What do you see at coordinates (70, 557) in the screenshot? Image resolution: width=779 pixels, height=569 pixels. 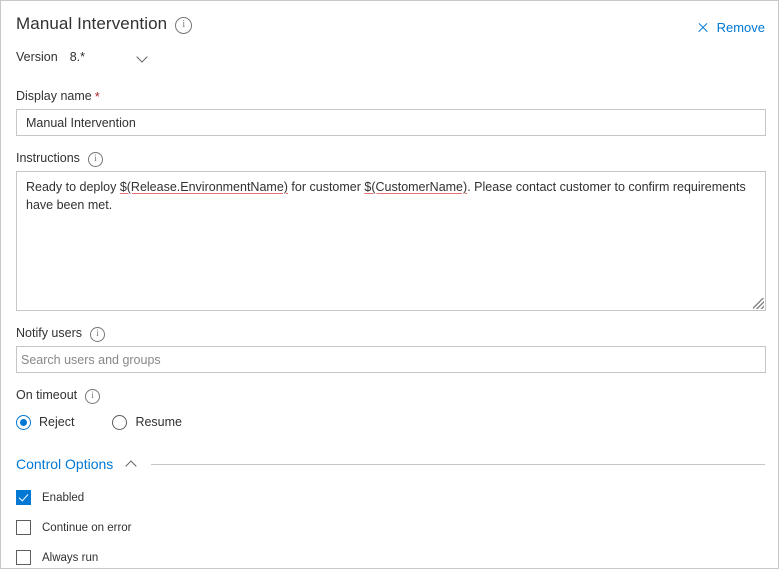 I see `checkbox-always-run-label: Always run` at bounding box center [70, 557].